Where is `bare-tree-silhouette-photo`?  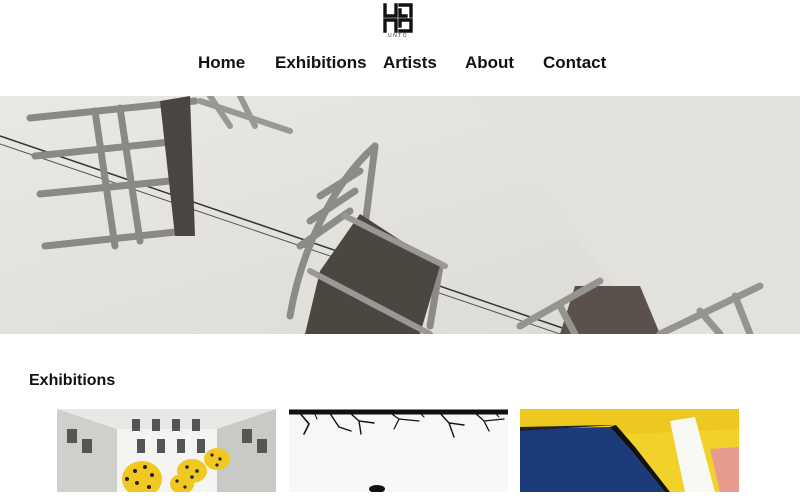 bare-tree-silhouette-photo is located at coordinates (398, 450).